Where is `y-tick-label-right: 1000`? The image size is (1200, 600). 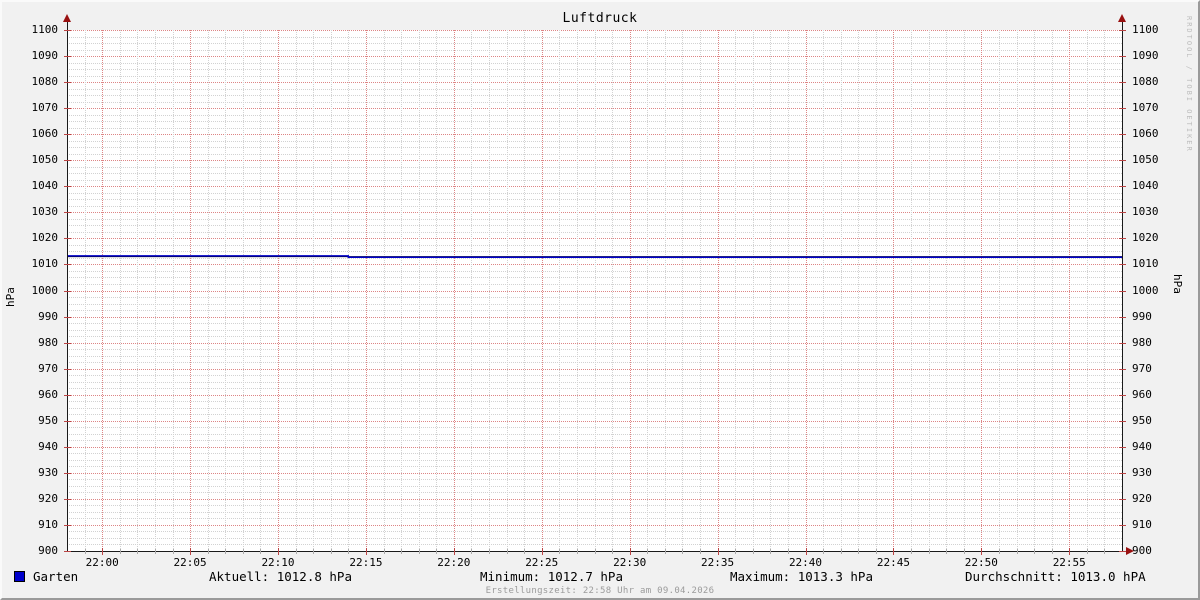
y-tick-label-right: 1000 is located at coordinates (1145, 290).